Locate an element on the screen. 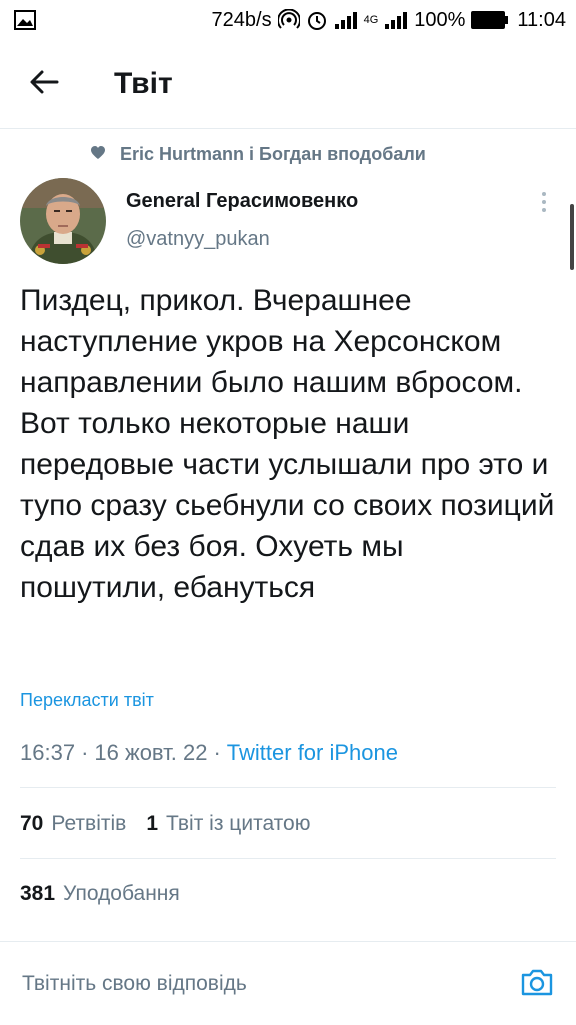  image-icon is located at coordinates (25, 20).